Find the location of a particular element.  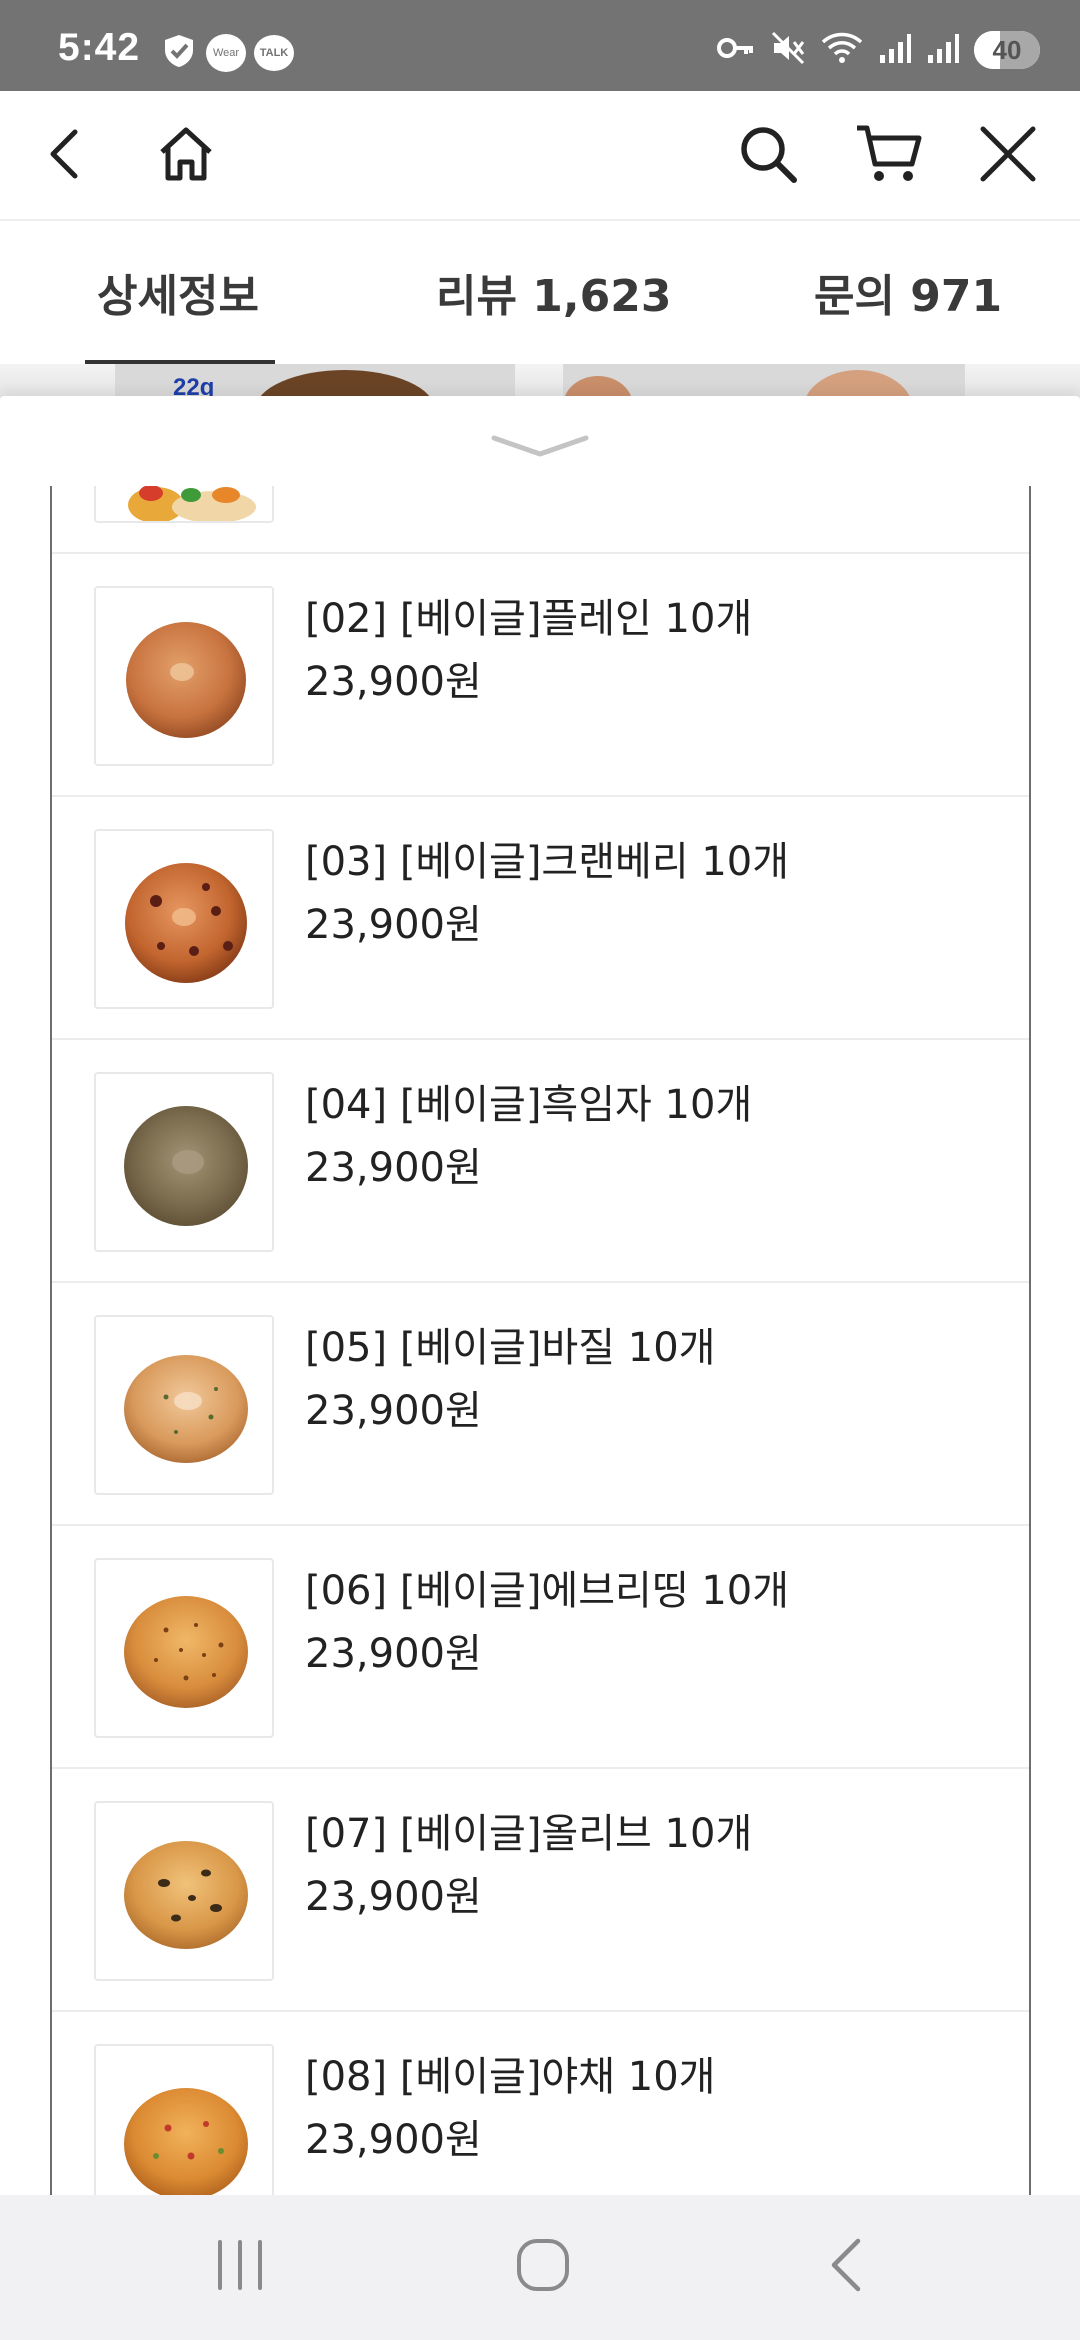

back-button-icon is located at coordinates (845, 2267).